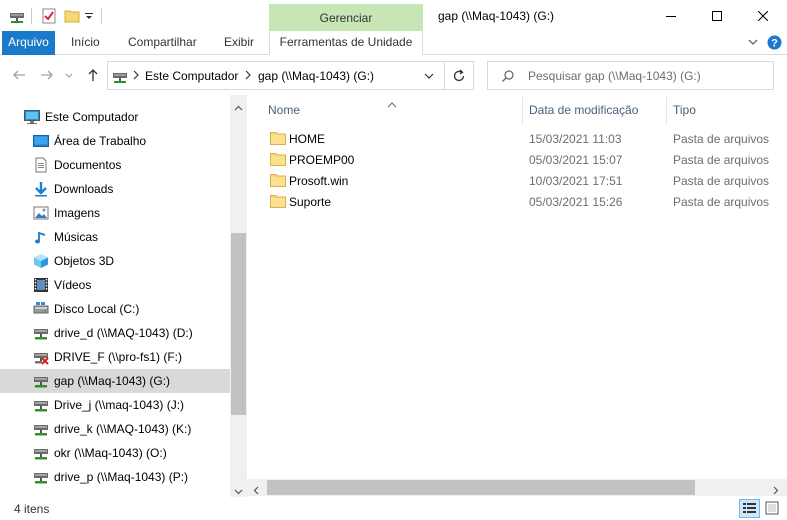 This screenshot has height=520, width=787. What do you see at coordinates (41, 237) in the screenshot?
I see `music-icon` at bounding box center [41, 237].